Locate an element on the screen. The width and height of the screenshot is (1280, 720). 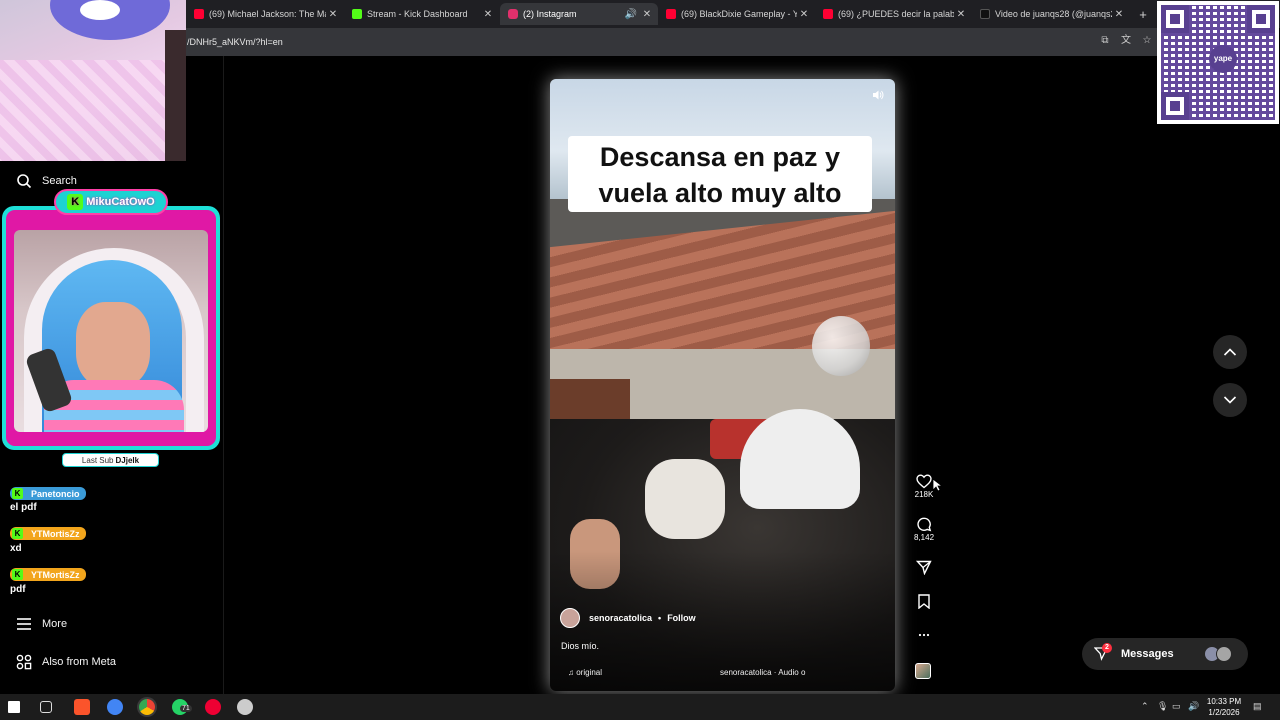
volume-icon: 🔊 is located at coordinates (1193, 706).